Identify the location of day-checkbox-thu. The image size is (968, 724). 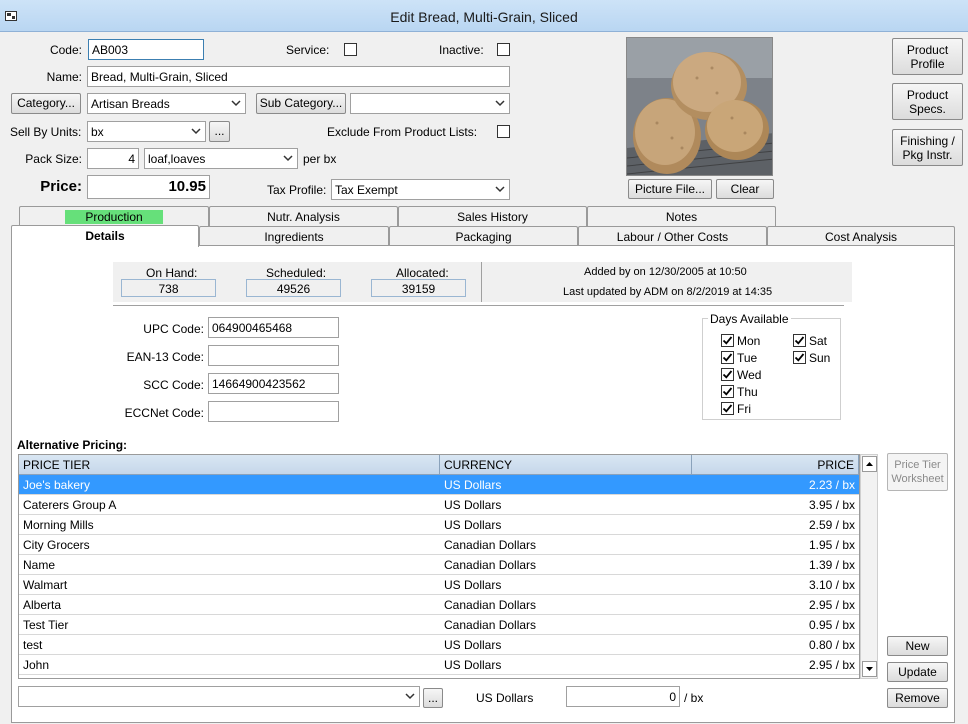
(727, 391).